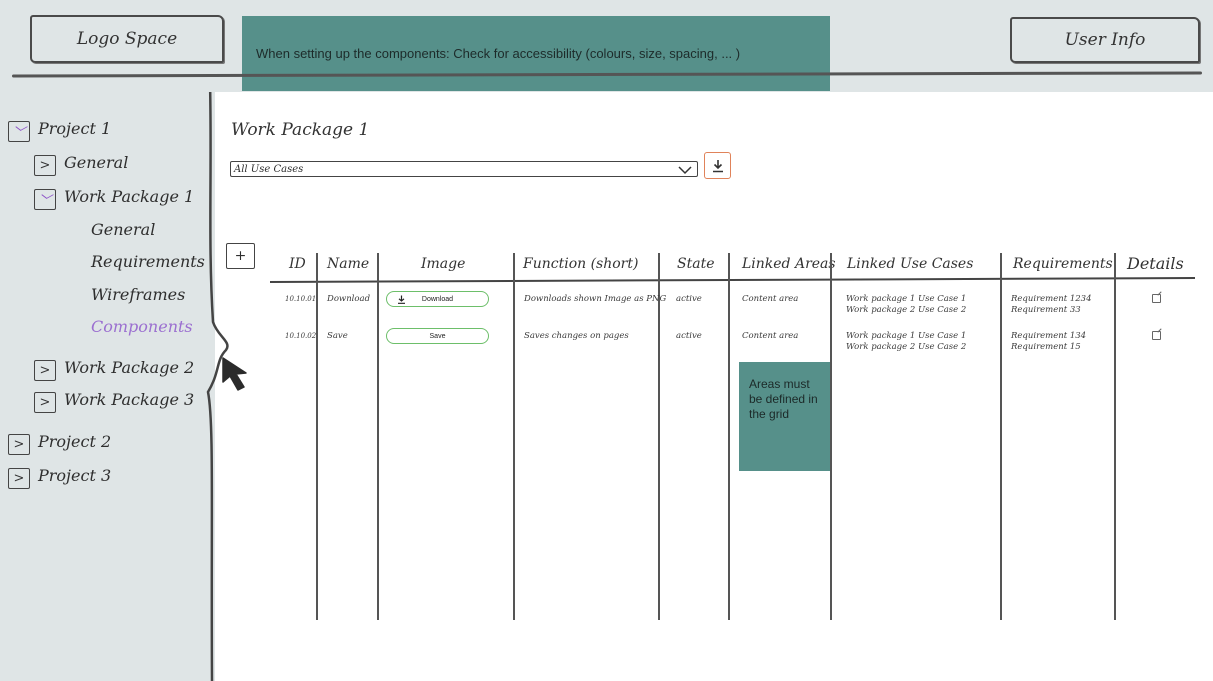 The image size is (1213, 681). Describe the element at coordinates (300, 130) in the screenshot. I see `page-title: Work Package 1` at that location.